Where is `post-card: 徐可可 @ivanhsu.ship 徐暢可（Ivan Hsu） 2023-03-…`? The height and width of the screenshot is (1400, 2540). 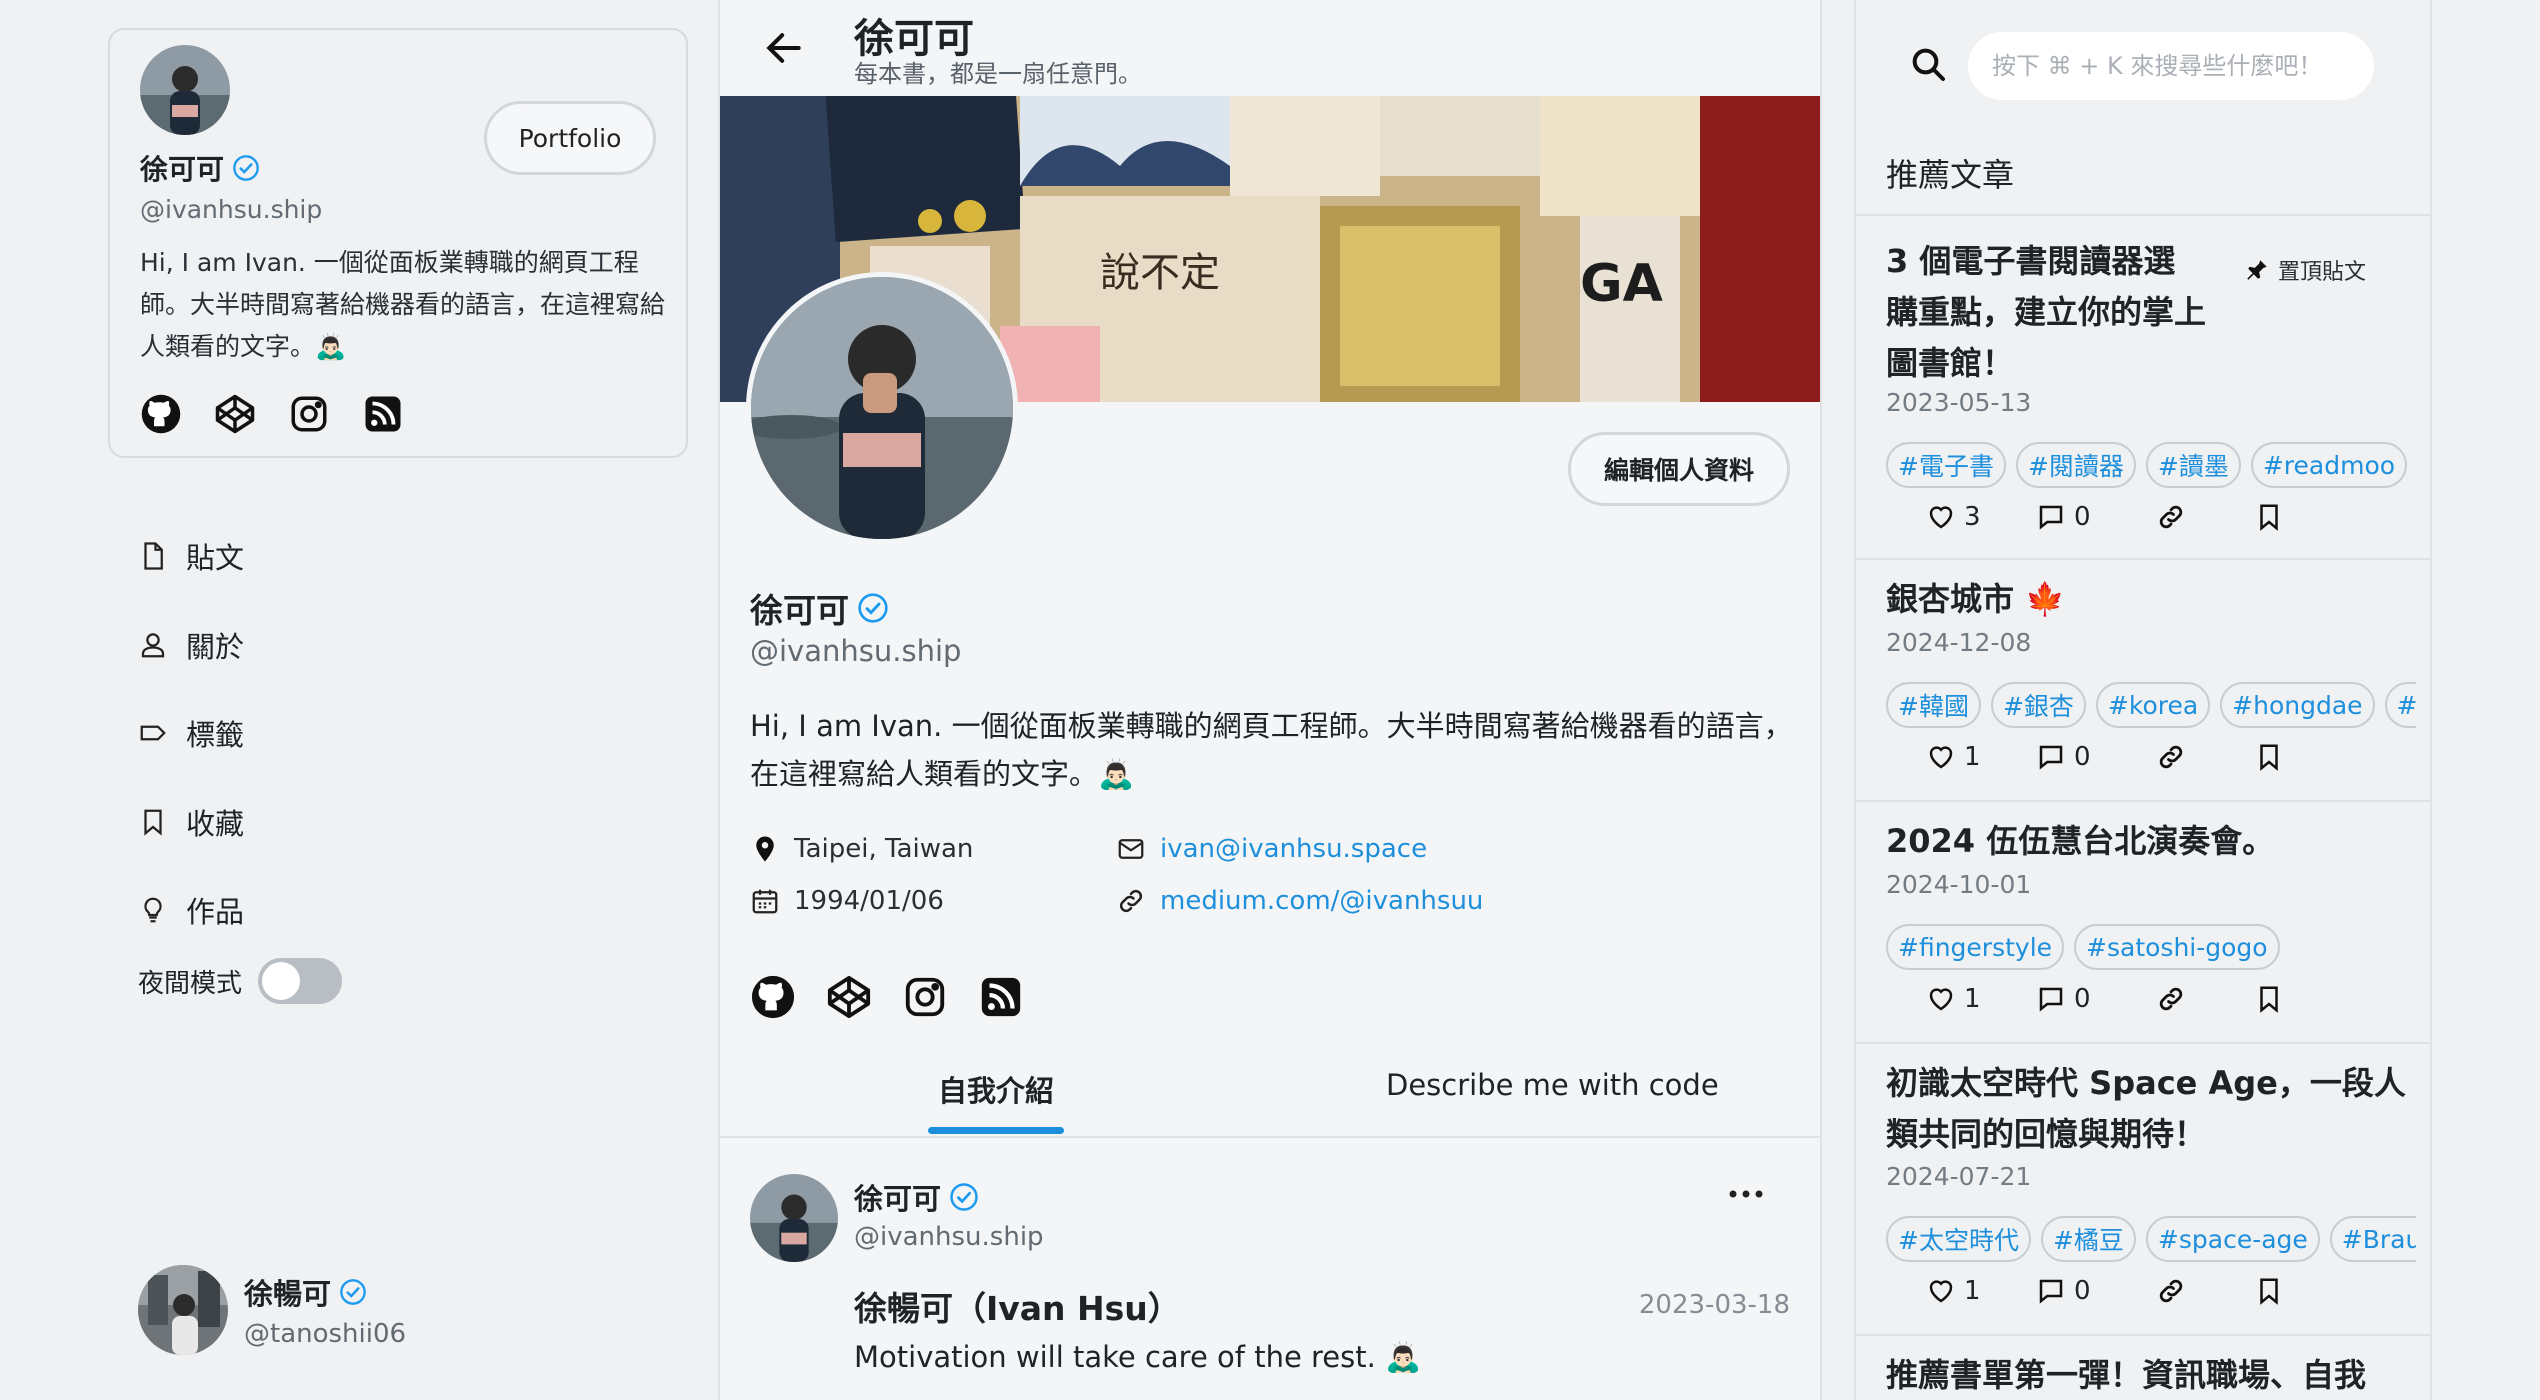
post-card: 徐可可 @ivanhsu.ship 徐暢可（Ivan Hsu） 2023-03-… is located at coordinates (1270, 1270).